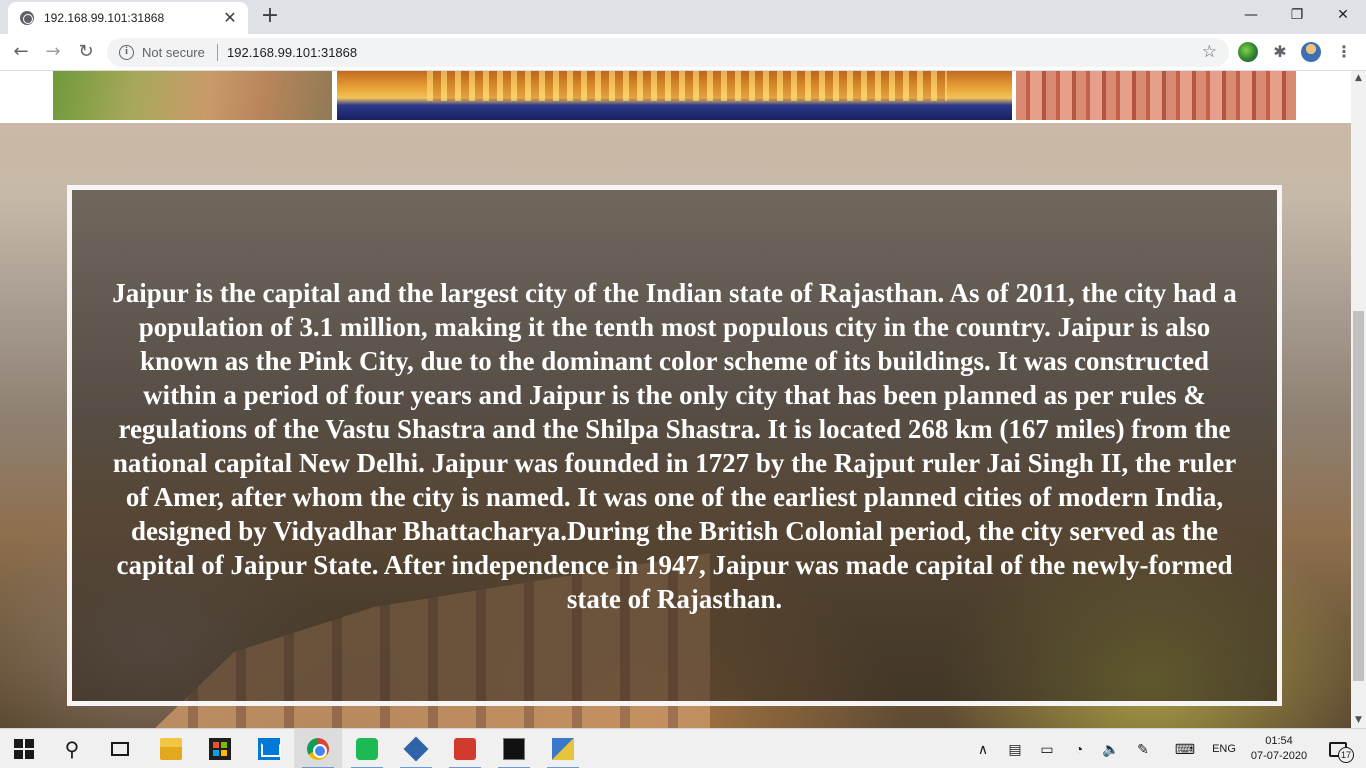 The image size is (1366, 768). Describe the element at coordinates (230, 18) in the screenshot. I see `close-tab-icon: ✕` at that location.